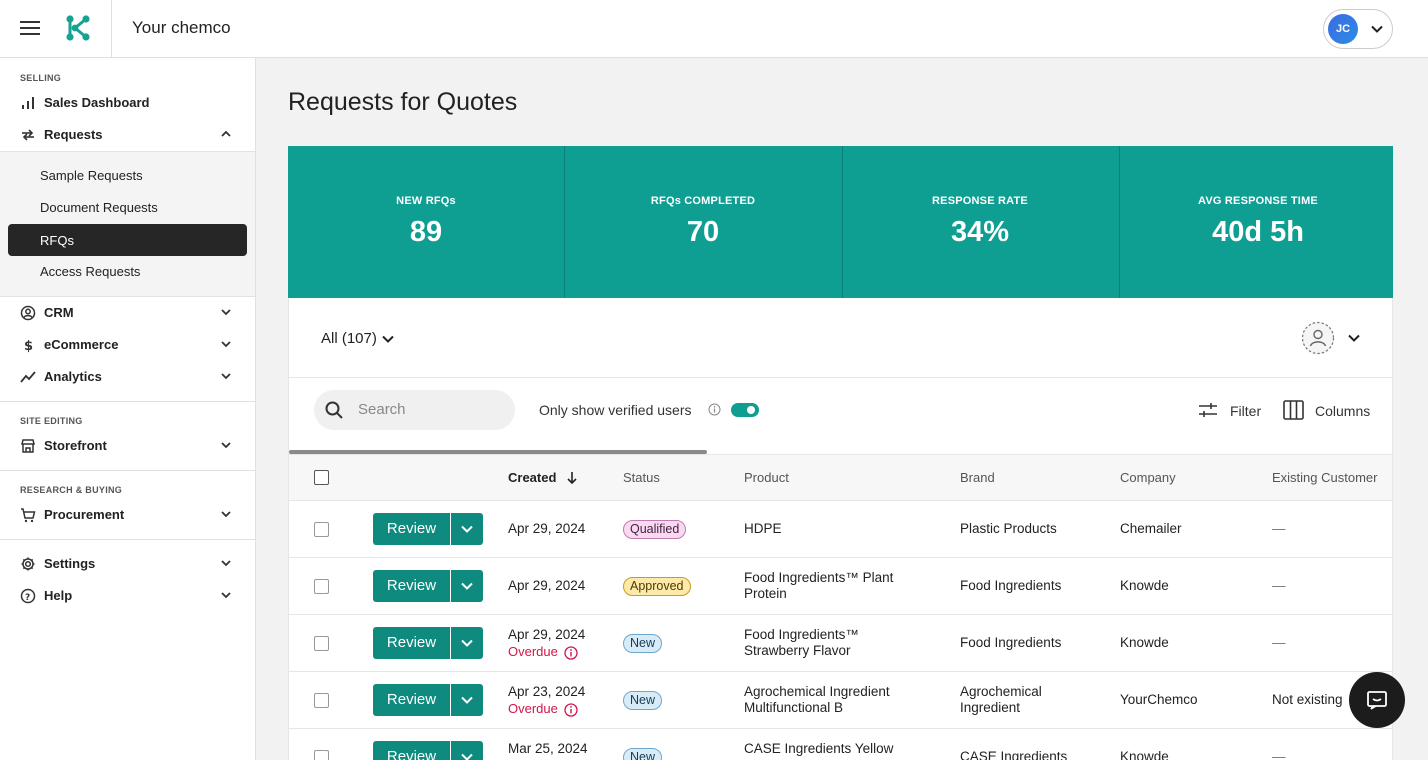 This screenshot has width=1428, height=760. What do you see at coordinates (1258, 222) in the screenshot?
I see `stat-avg-response-time: AVG RESPONSE TIME 40d 5h` at bounding box center [1258, 222].